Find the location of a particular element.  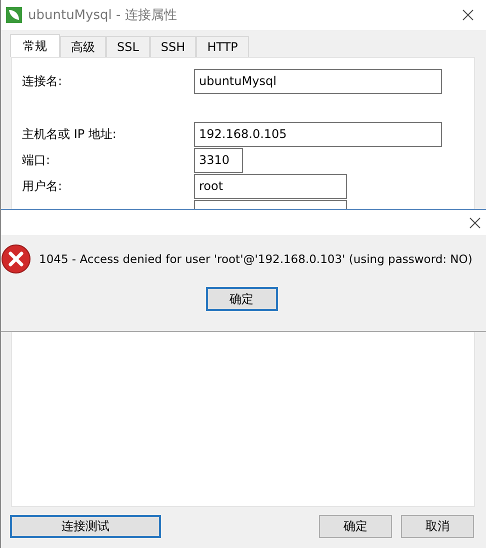

ok-button: 确定 is located at coordinates (242, 299).